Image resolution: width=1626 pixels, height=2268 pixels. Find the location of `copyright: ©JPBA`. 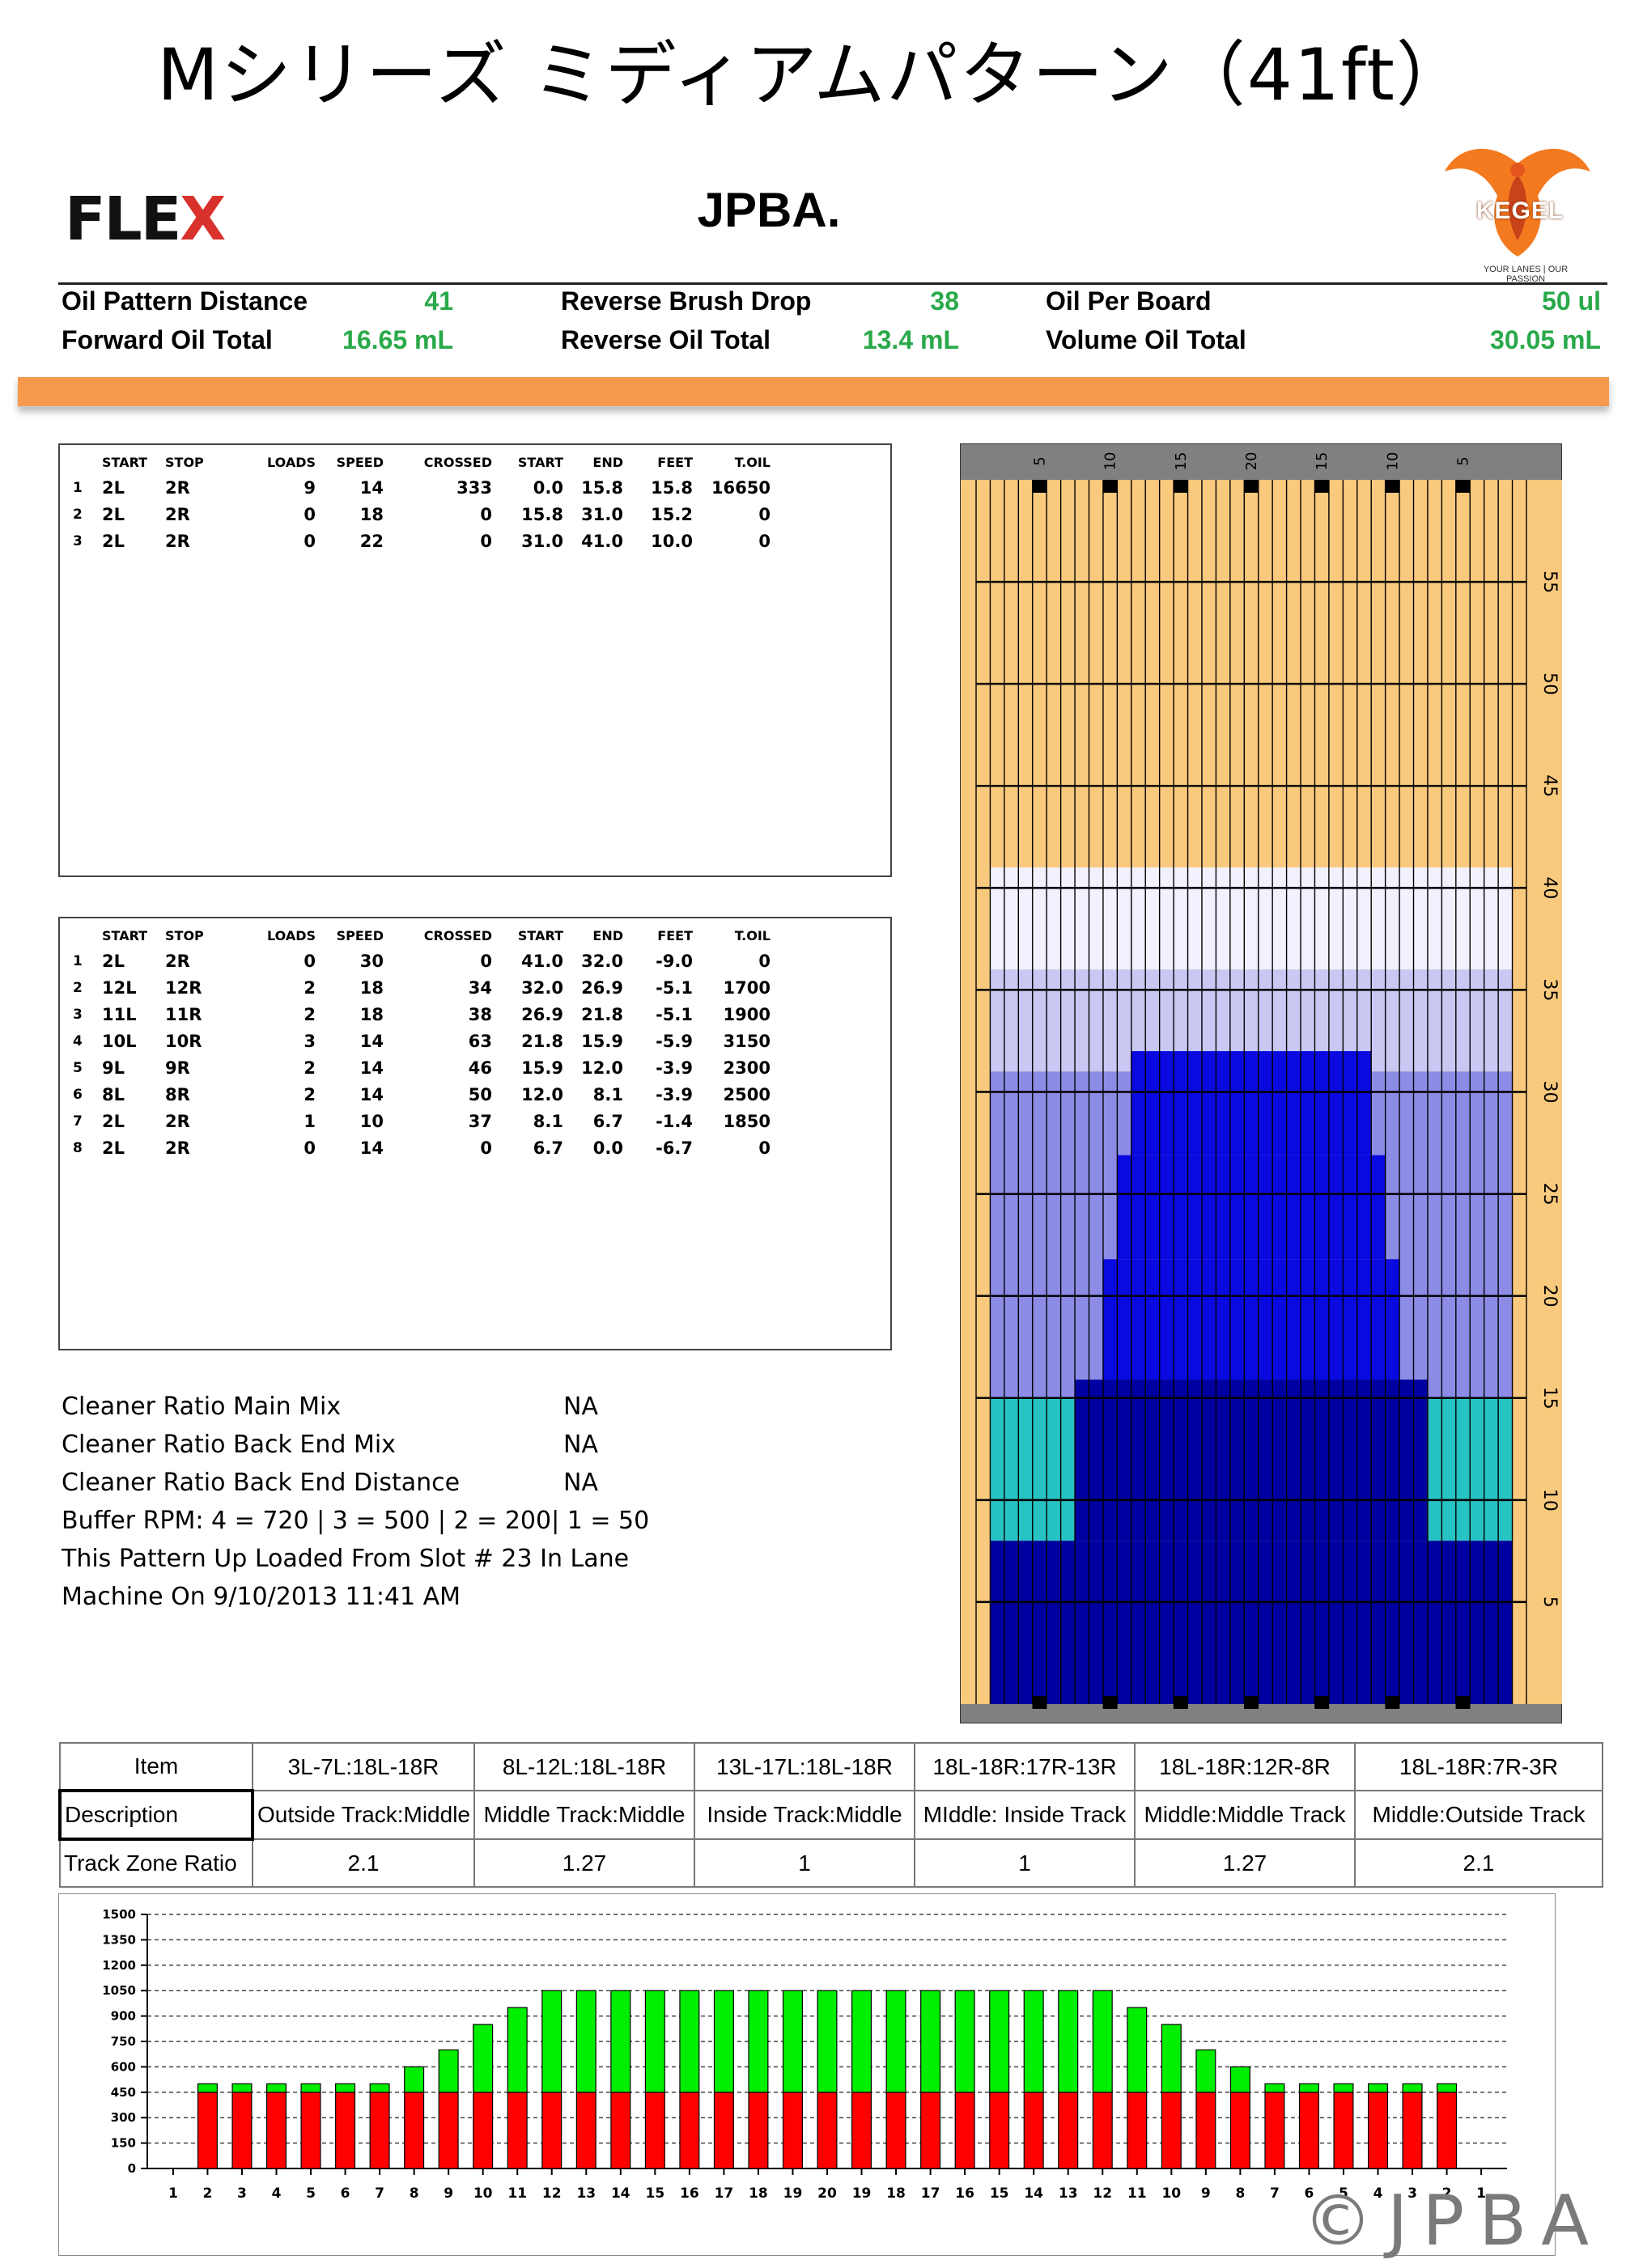

copyright: ©JPBA is located at coordinates (1453, 2221).